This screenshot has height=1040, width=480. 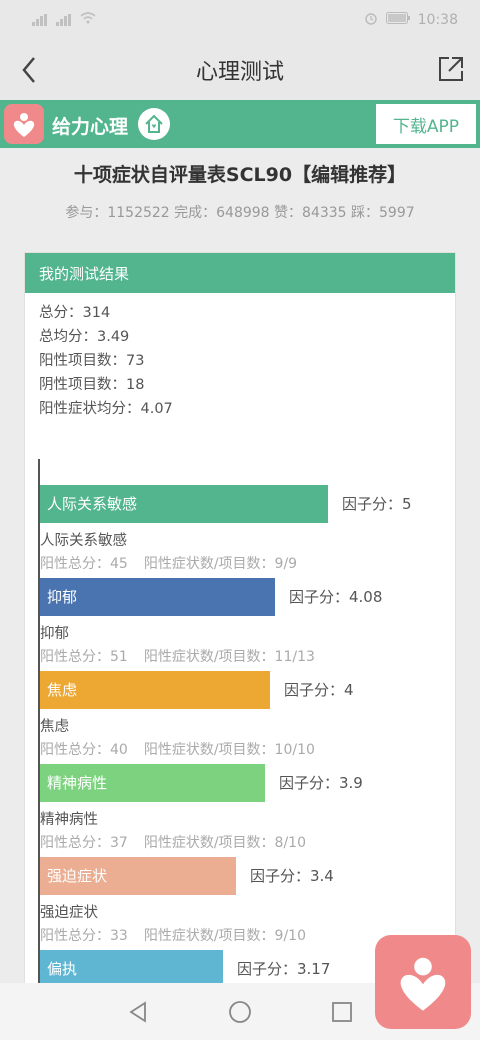 I want to click on factor-bar: 强迫症状, so click(x=138, y=876).